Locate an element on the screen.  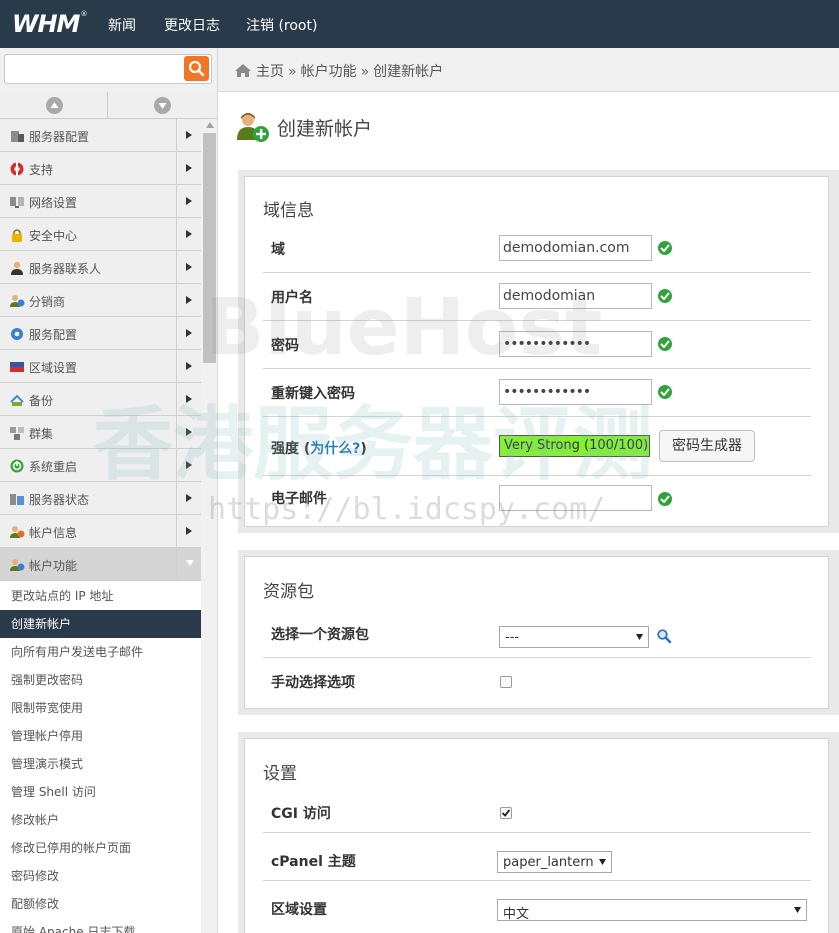
package-panel: 资源包 选择一个资源包 --- 手动选择选项 is located at coordinates (538, 632).